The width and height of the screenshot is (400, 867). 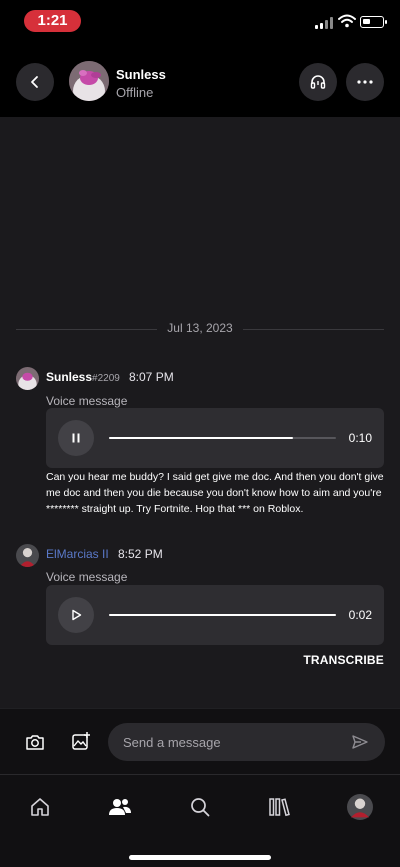 I want to click on pause-icon, so click(x=76, y=438).